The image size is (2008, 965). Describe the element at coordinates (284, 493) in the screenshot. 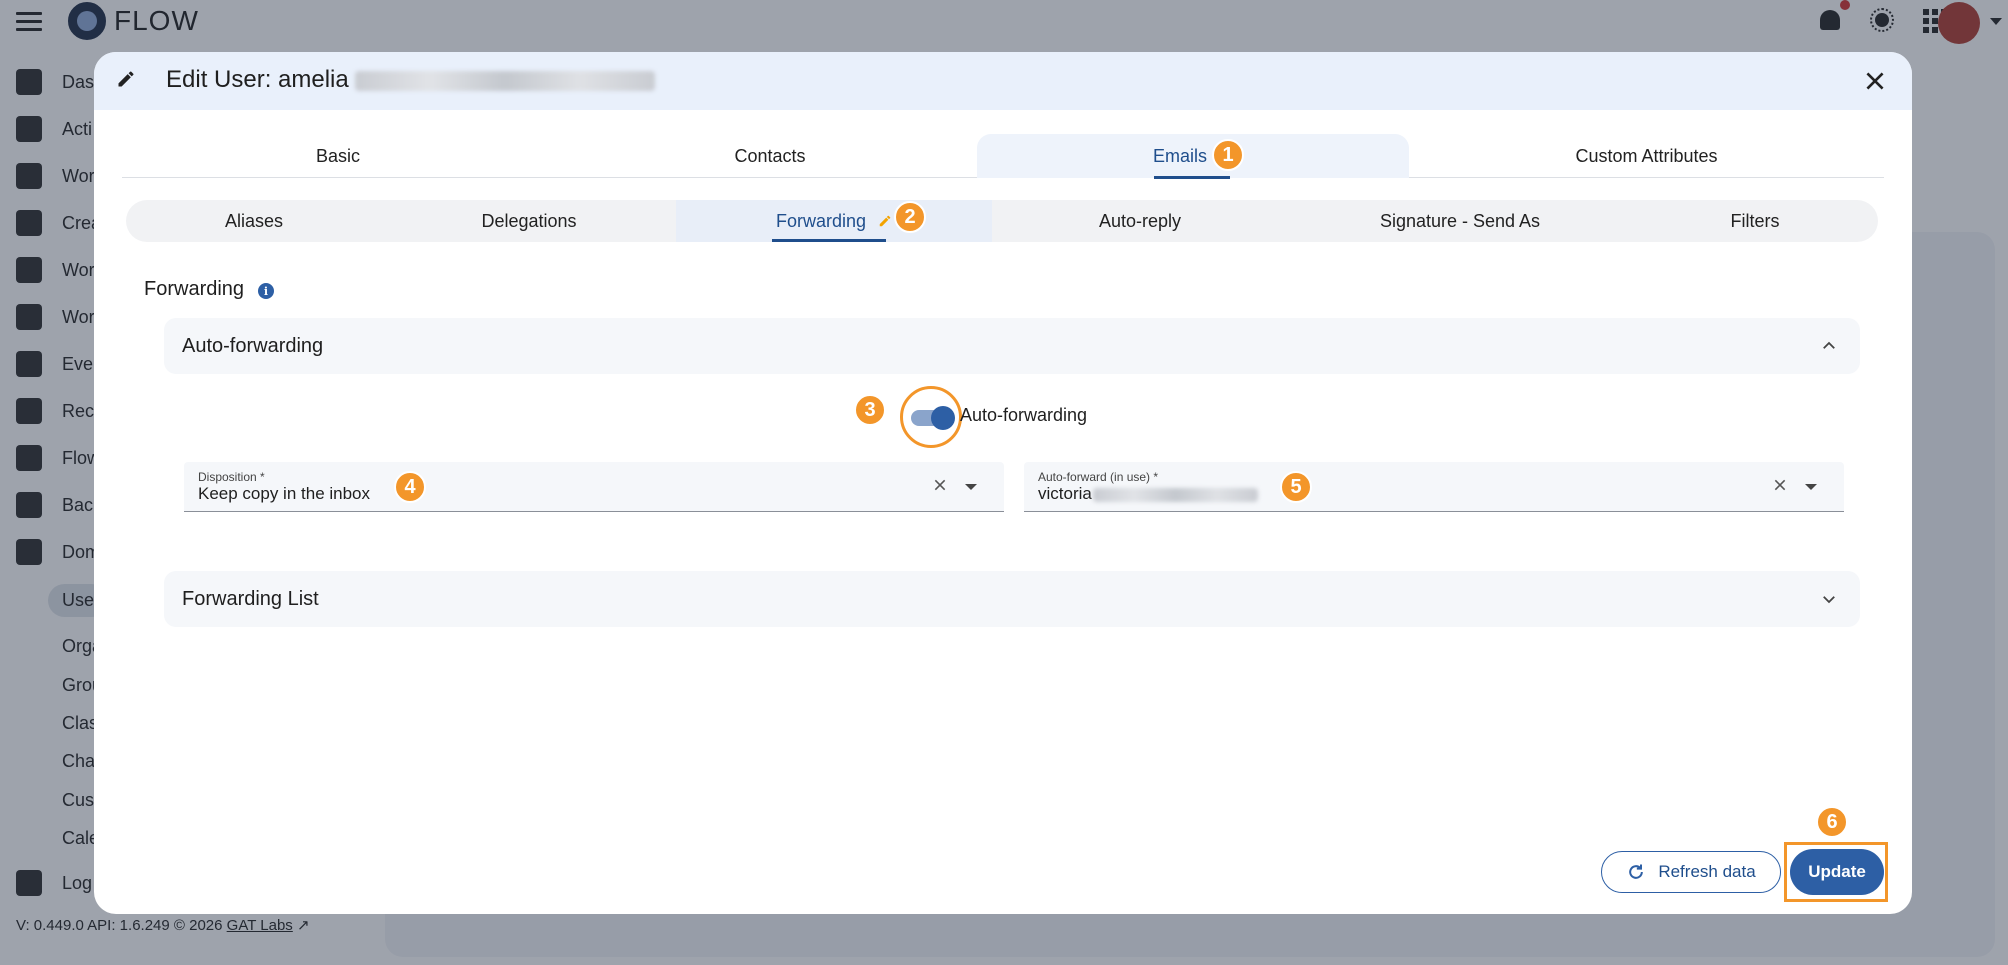

I see `disposition-value: Keep copy in the inbox` at that location.